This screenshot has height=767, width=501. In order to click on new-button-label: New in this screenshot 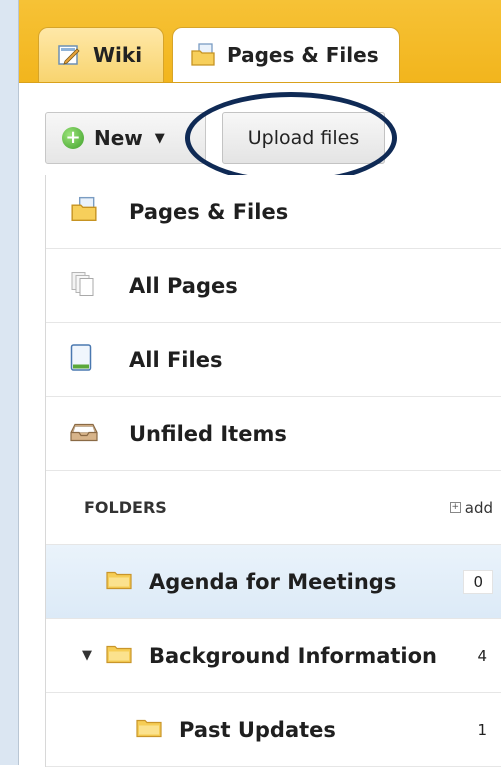, I will do `click(118, 138)`.